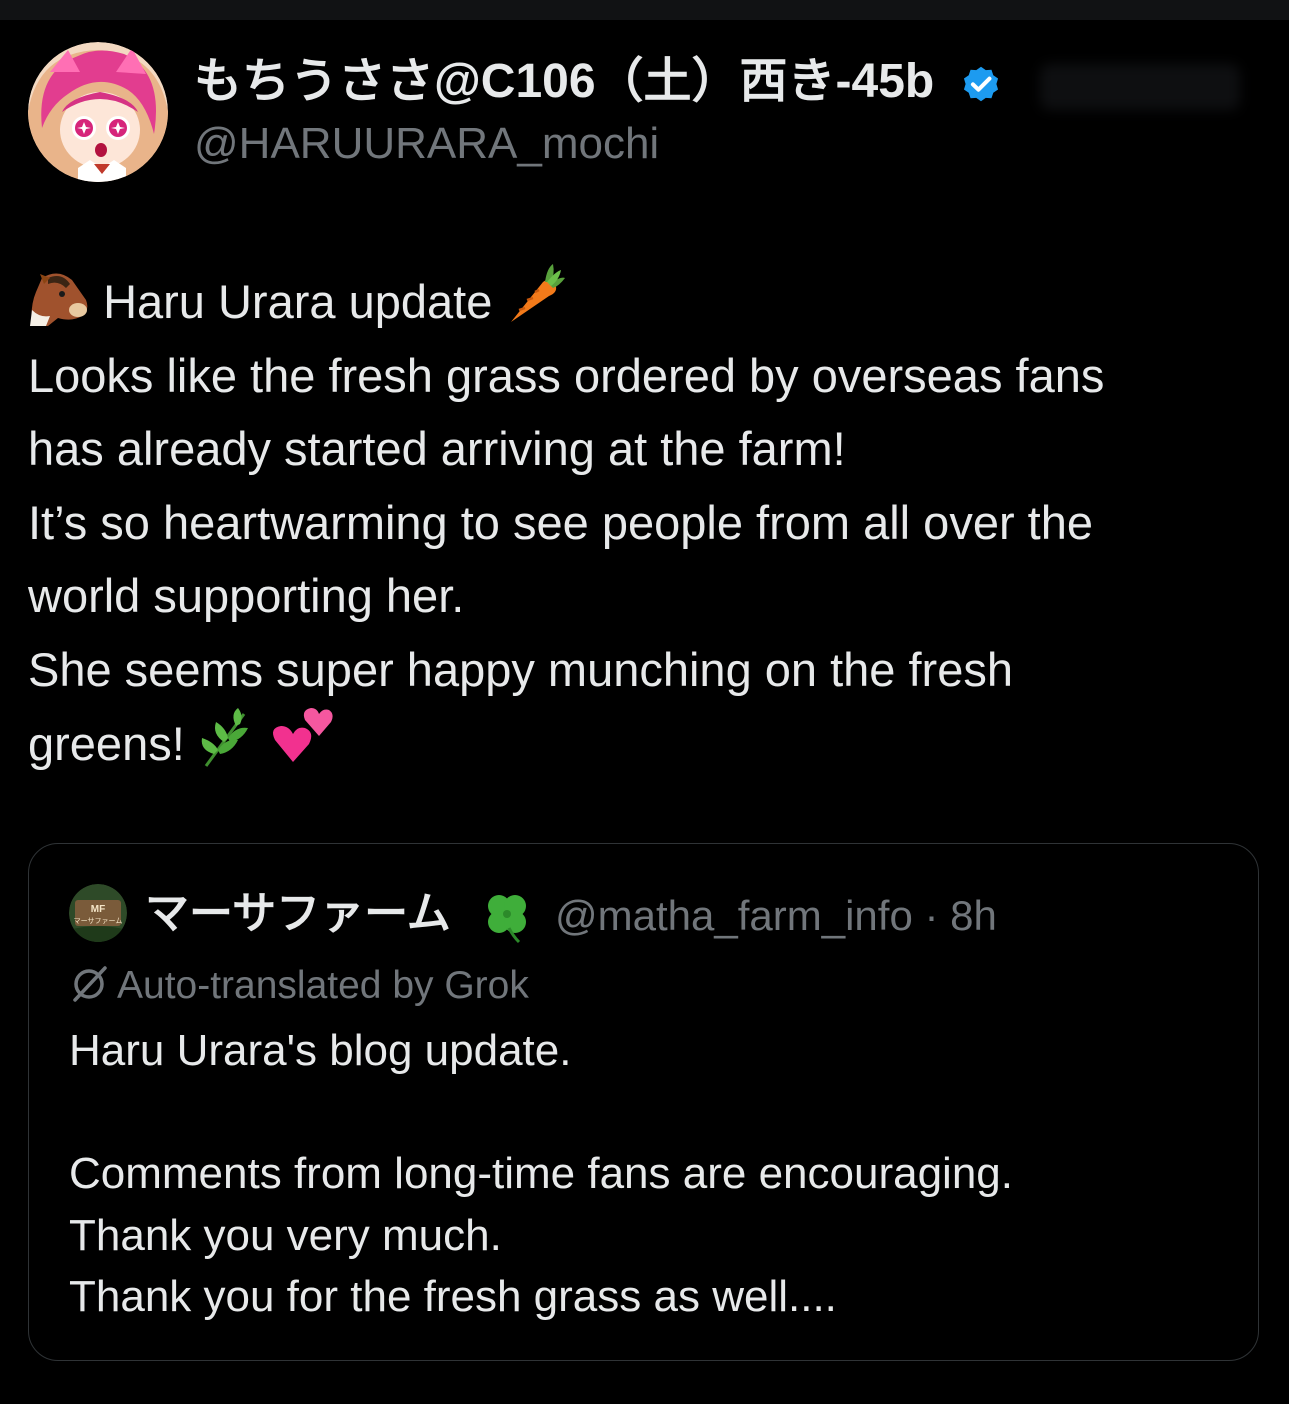  Describe the element at coordinates (98, 921) in the screenshot. I see `farm-logo-text: マーサファーム` at that location.